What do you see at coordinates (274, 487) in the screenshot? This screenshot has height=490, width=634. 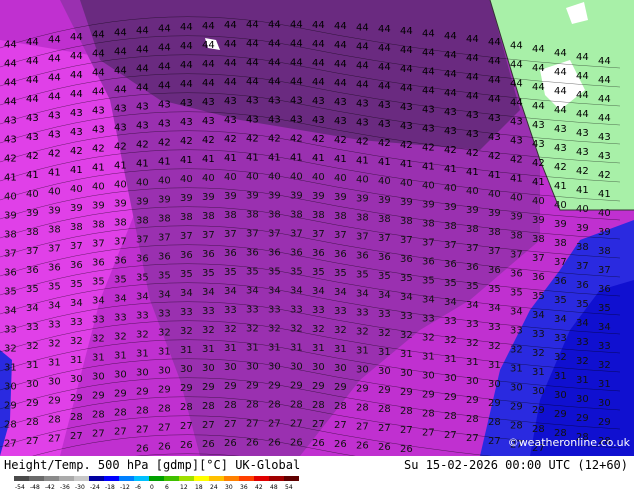 I see `scale-label: 48` at bounding box center [274, 487].